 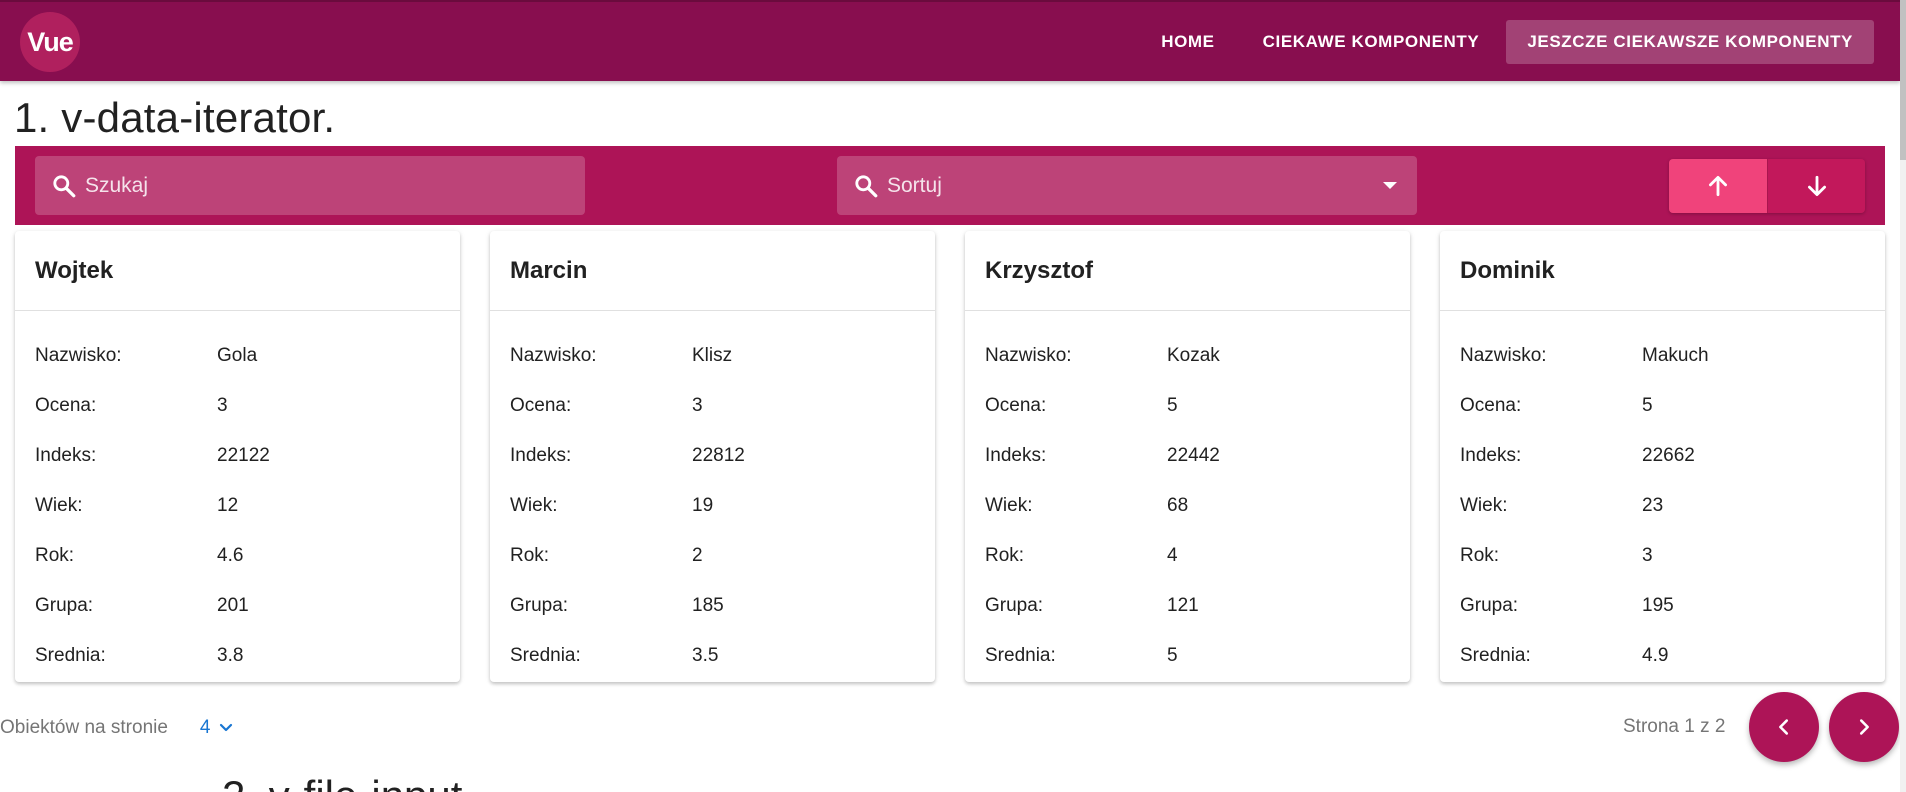 What do you see at coordinates (1662, 556) in the screenshot?
I see `card-row-rok: Rok: 3` at bounding box center [1662, 556].